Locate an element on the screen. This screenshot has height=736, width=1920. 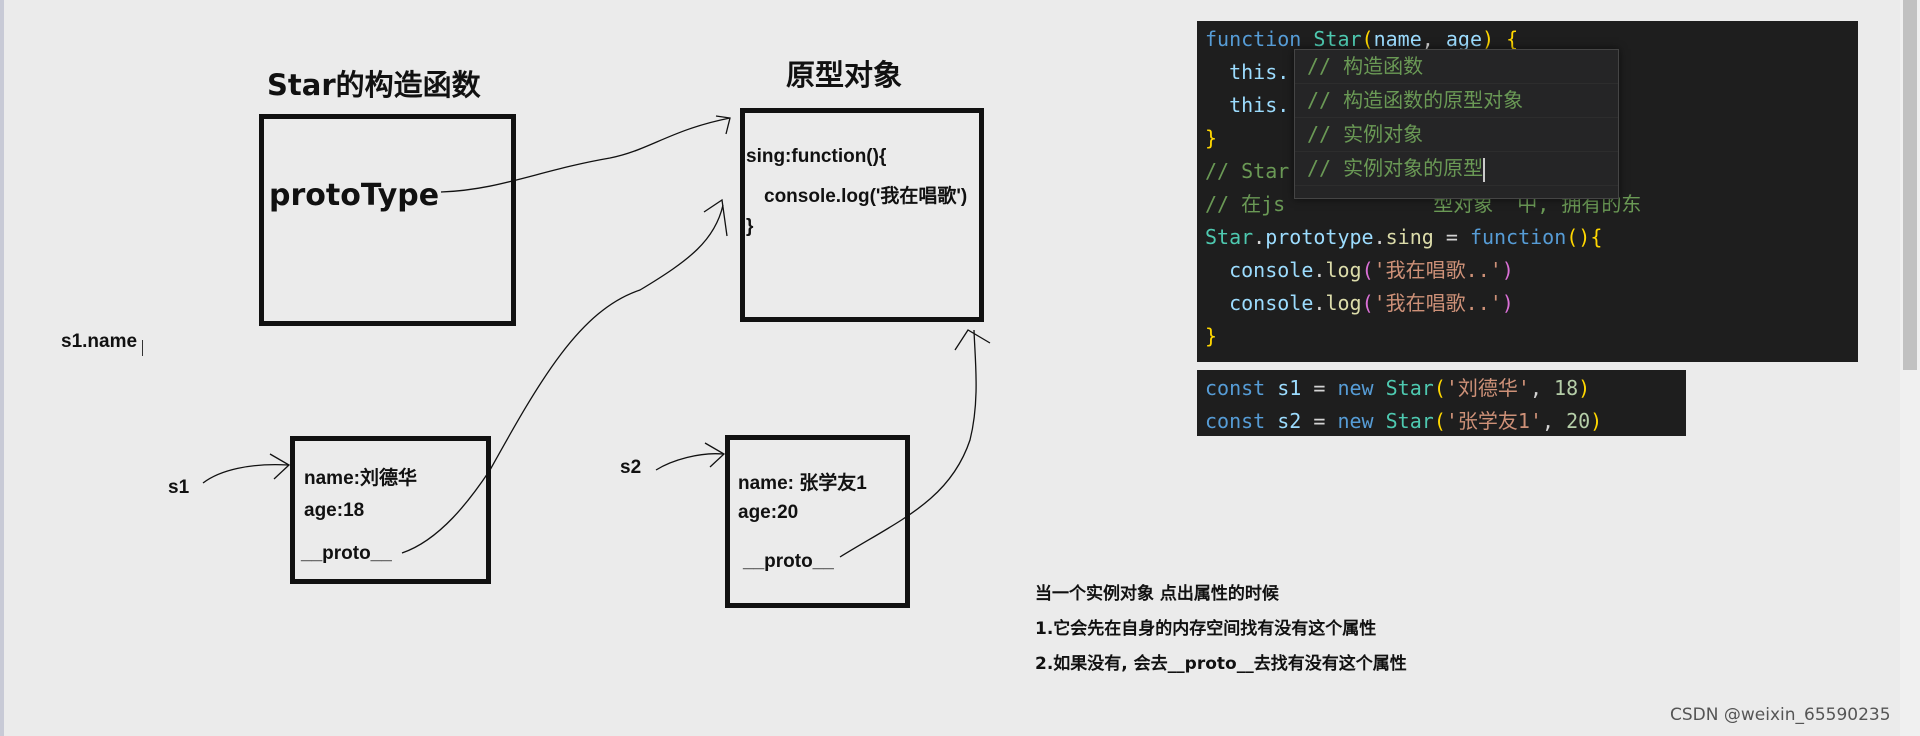
scrollbar-thumb is located at coordinates (1910, 185).